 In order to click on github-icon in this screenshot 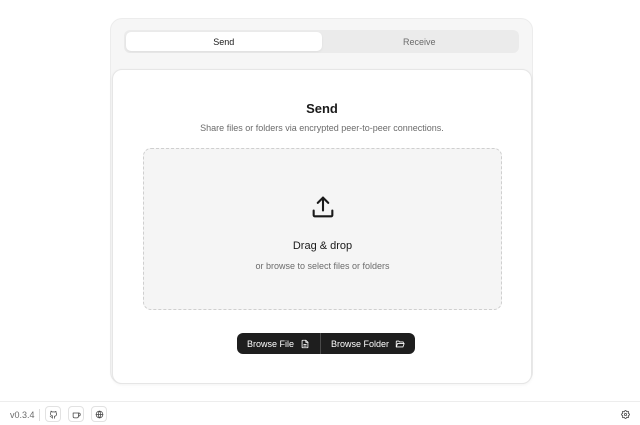, I will do `click(53, 414)`.